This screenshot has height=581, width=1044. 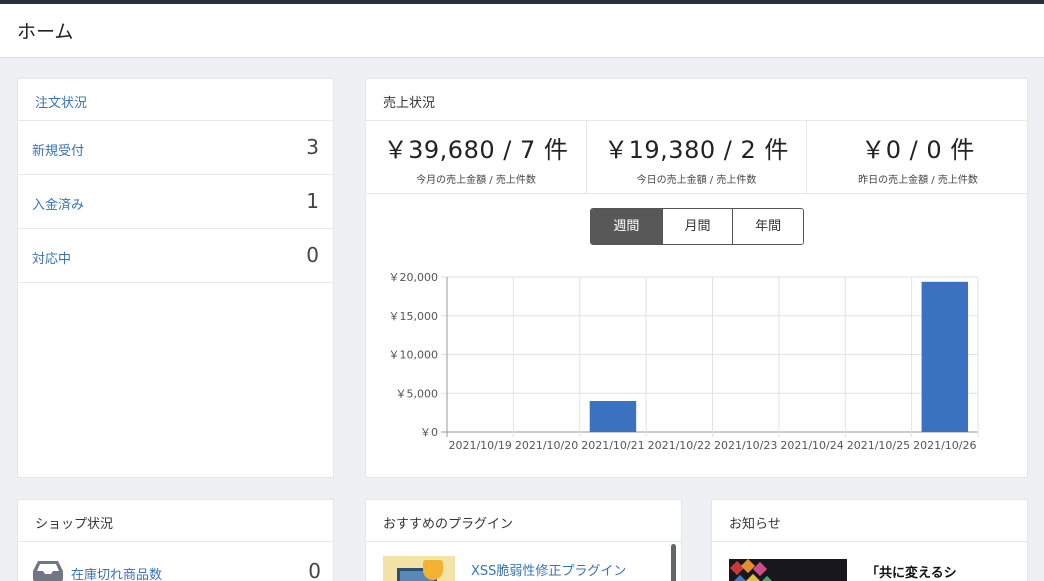 I want to click on order-row-count: 1, so click(x=312, y=201).